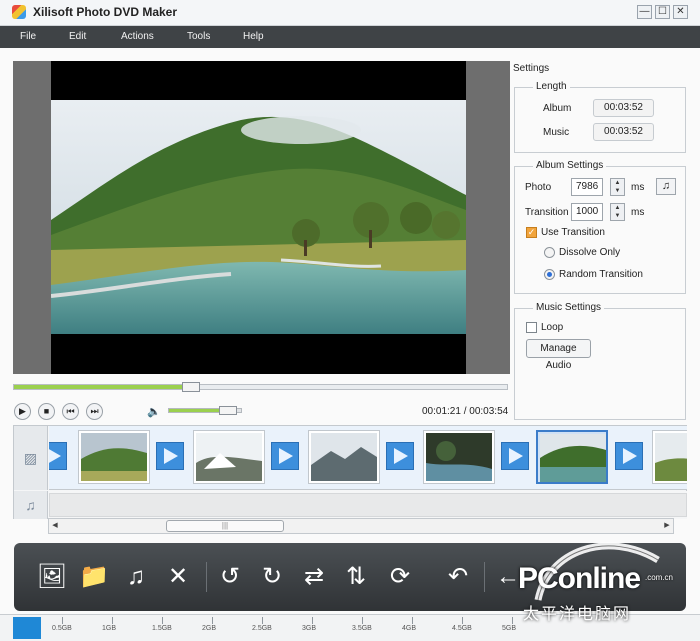 Image resolution: width=700 pixels, height=641 pixels. Describe the element at coordinates (462, 628) in the screenshot. I see `capacity-label: 4.5GB` at that location.